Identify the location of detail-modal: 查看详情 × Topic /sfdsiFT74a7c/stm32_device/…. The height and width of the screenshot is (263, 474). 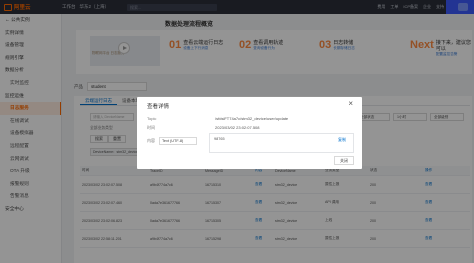
(249, 133).